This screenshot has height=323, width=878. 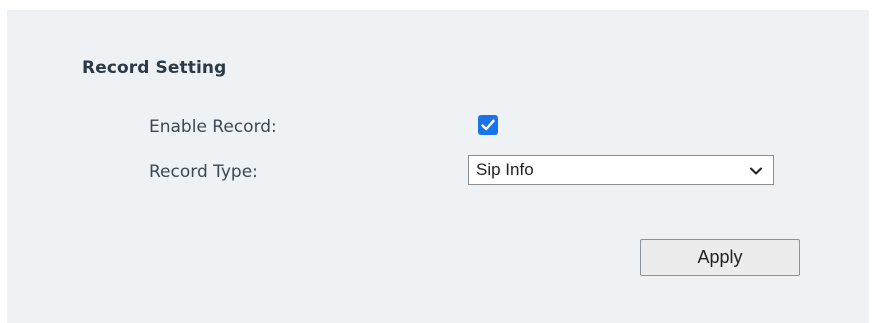 What do you see at coordinates (203, 172) in the screenshot?
I see `record-type-label: Record Type:` at bounding box center [203, 172].